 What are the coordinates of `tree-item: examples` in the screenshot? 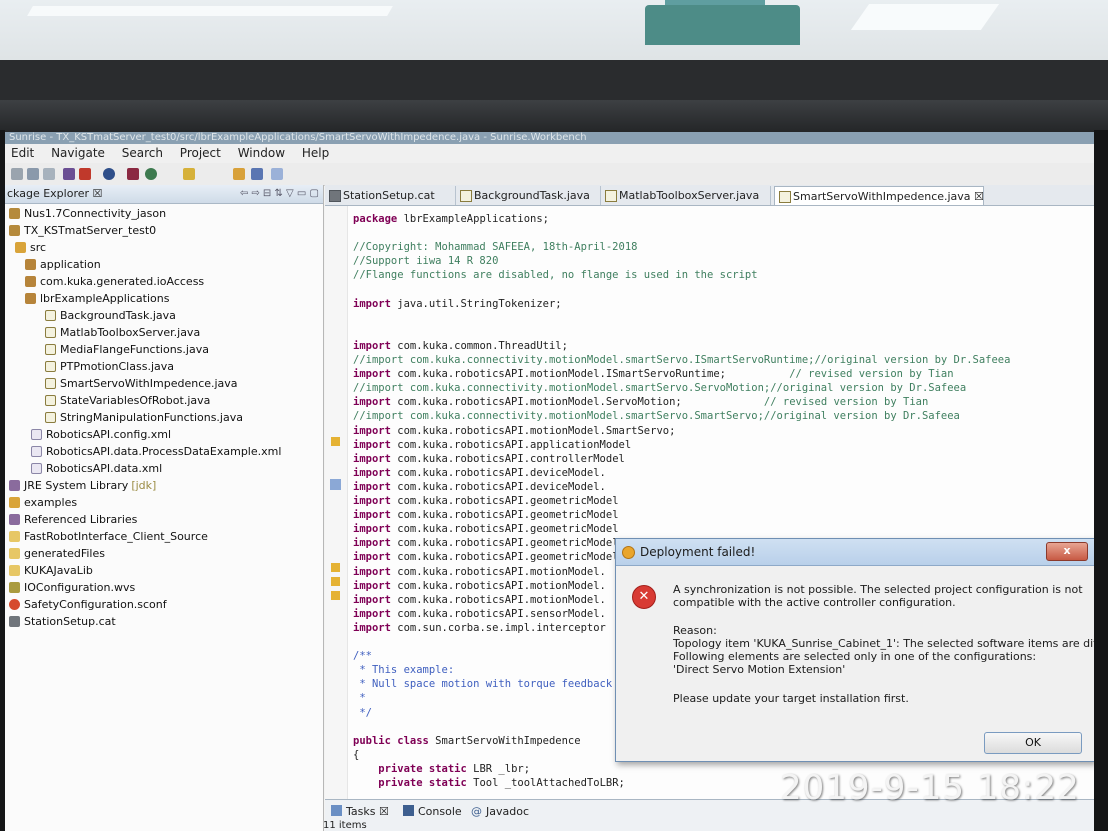 It's located at (43, 502).